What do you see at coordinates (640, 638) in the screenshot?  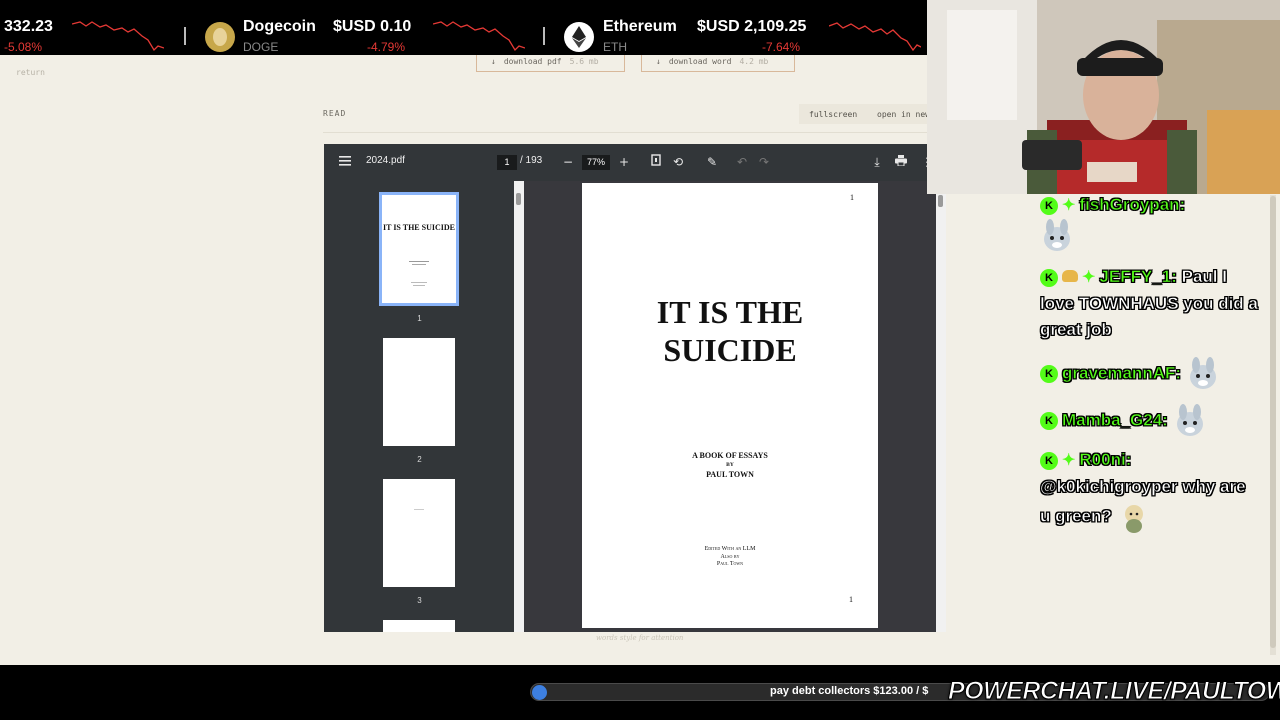 I see `viewer-footnote: words style for attention` at bounding box center [640, 638].